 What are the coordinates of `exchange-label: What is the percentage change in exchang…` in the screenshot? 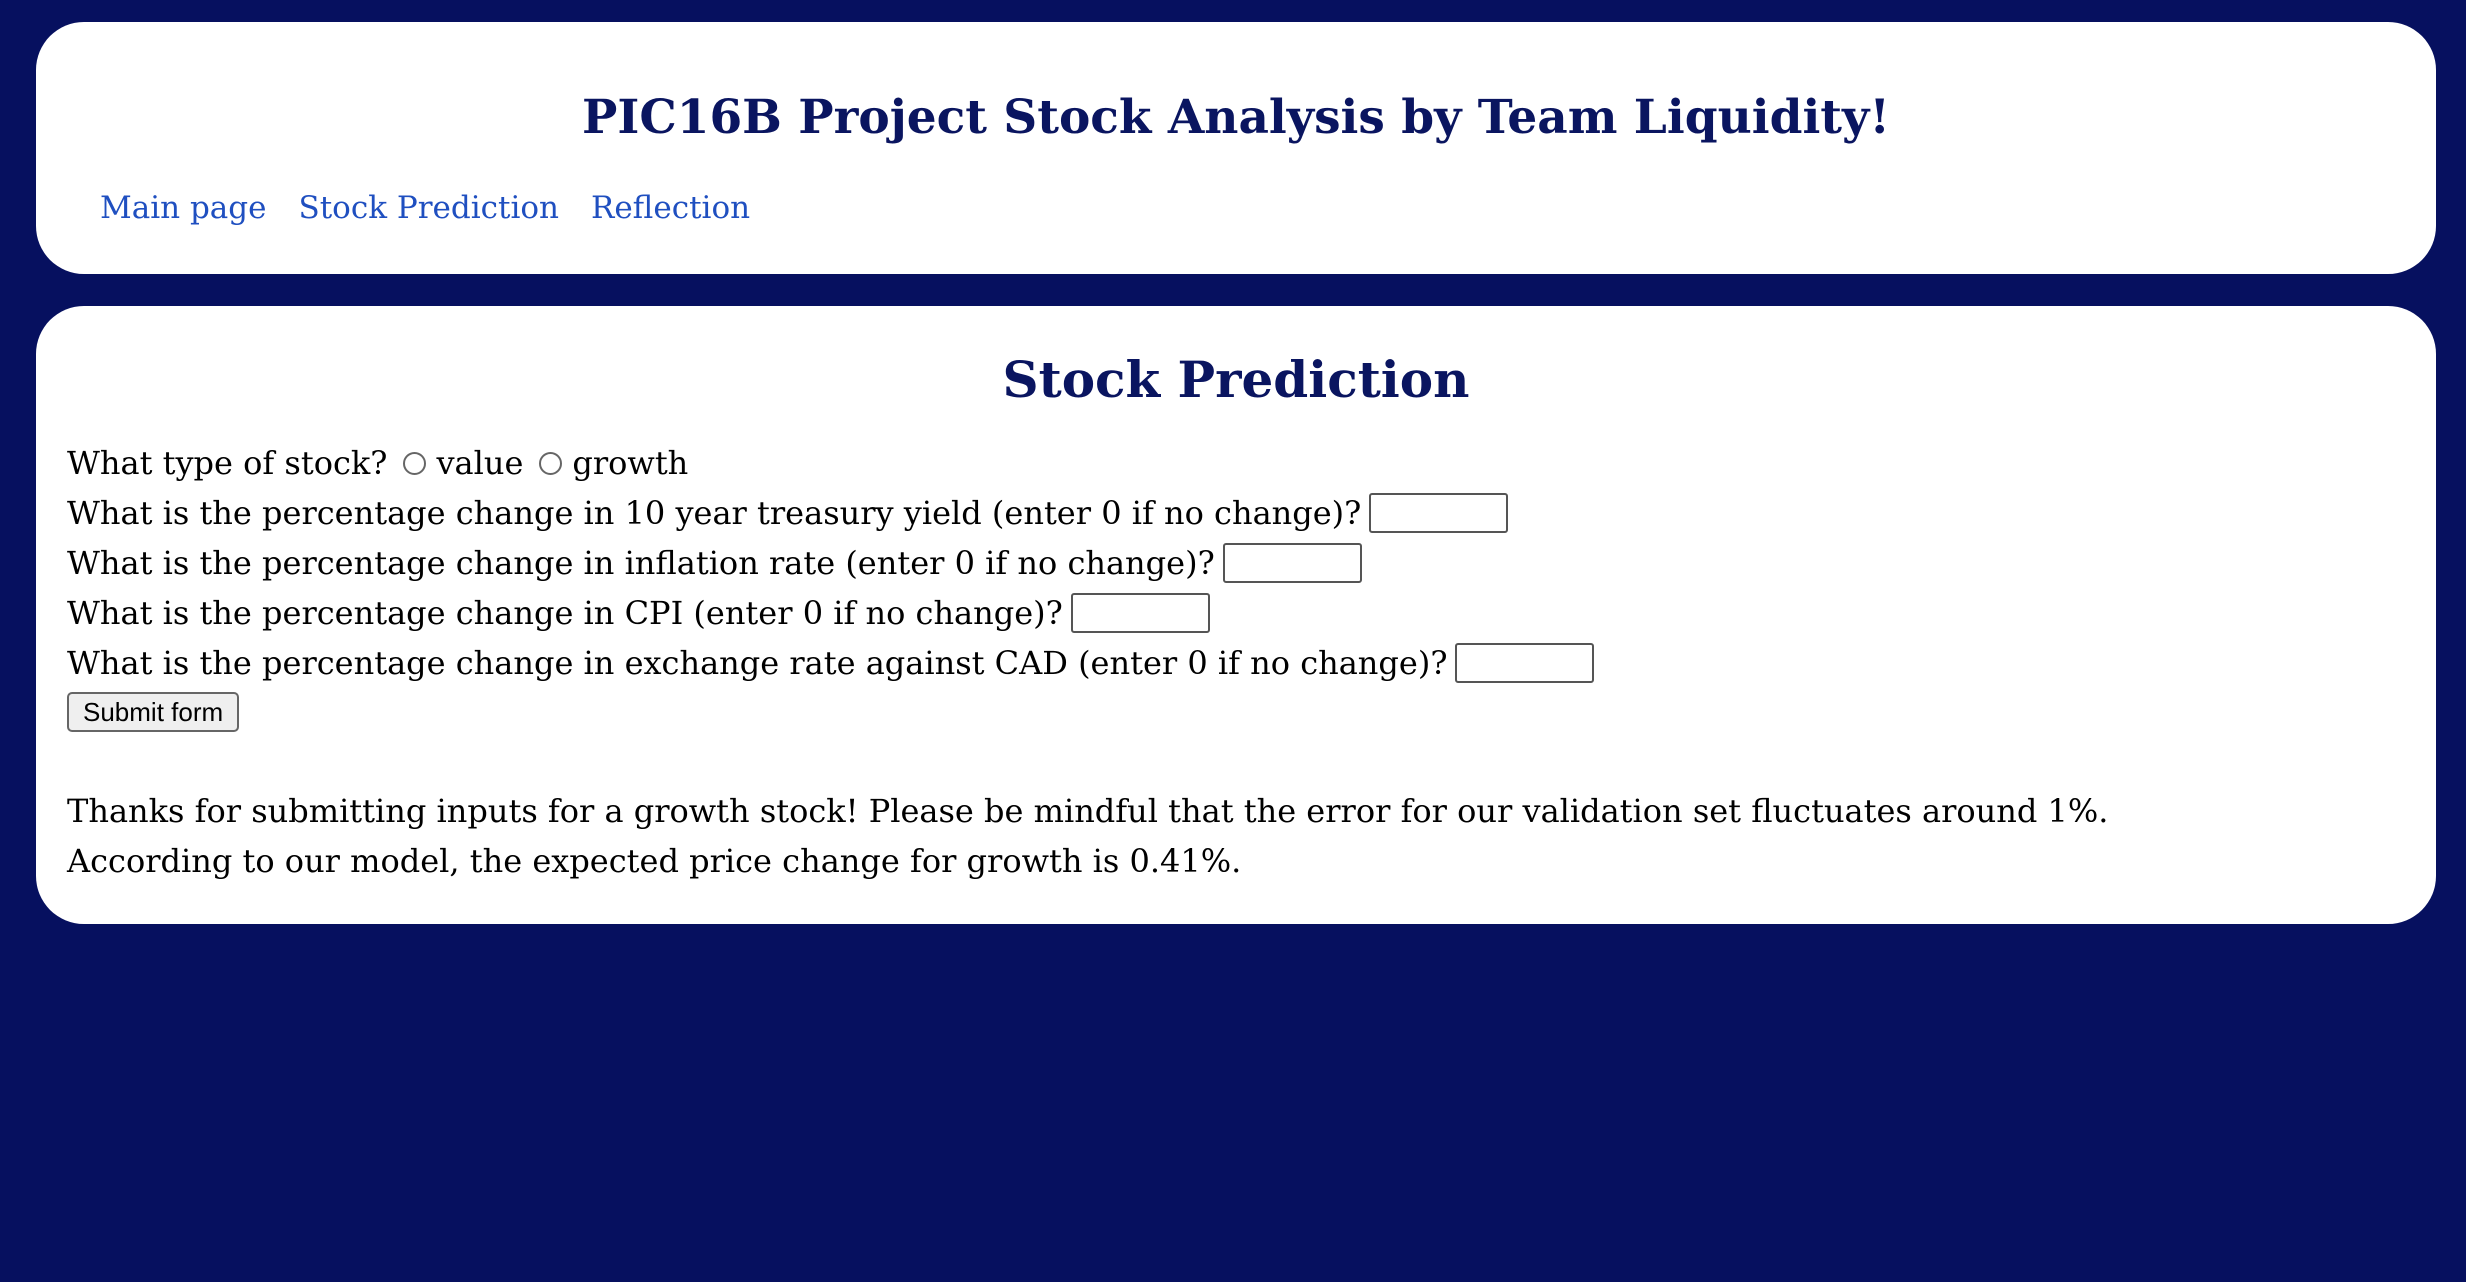 It's located at (757, 663).